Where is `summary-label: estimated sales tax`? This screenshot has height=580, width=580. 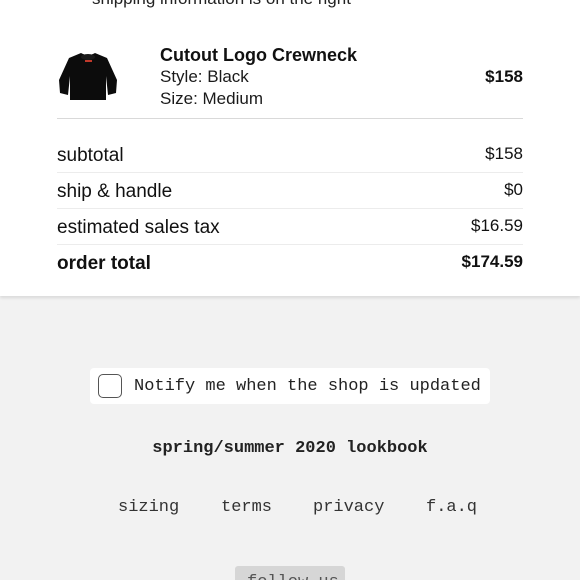
summary-label: estimated sales tax is located at coordinates (138, 227).